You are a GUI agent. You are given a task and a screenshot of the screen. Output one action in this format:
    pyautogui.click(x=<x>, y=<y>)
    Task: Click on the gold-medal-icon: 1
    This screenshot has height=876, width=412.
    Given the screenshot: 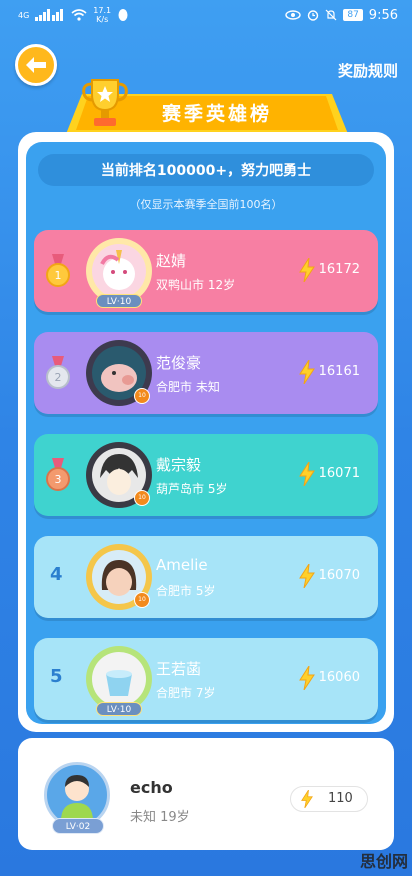 What is the action you would take?
    pyautogui.click(x=58, y=270)
    